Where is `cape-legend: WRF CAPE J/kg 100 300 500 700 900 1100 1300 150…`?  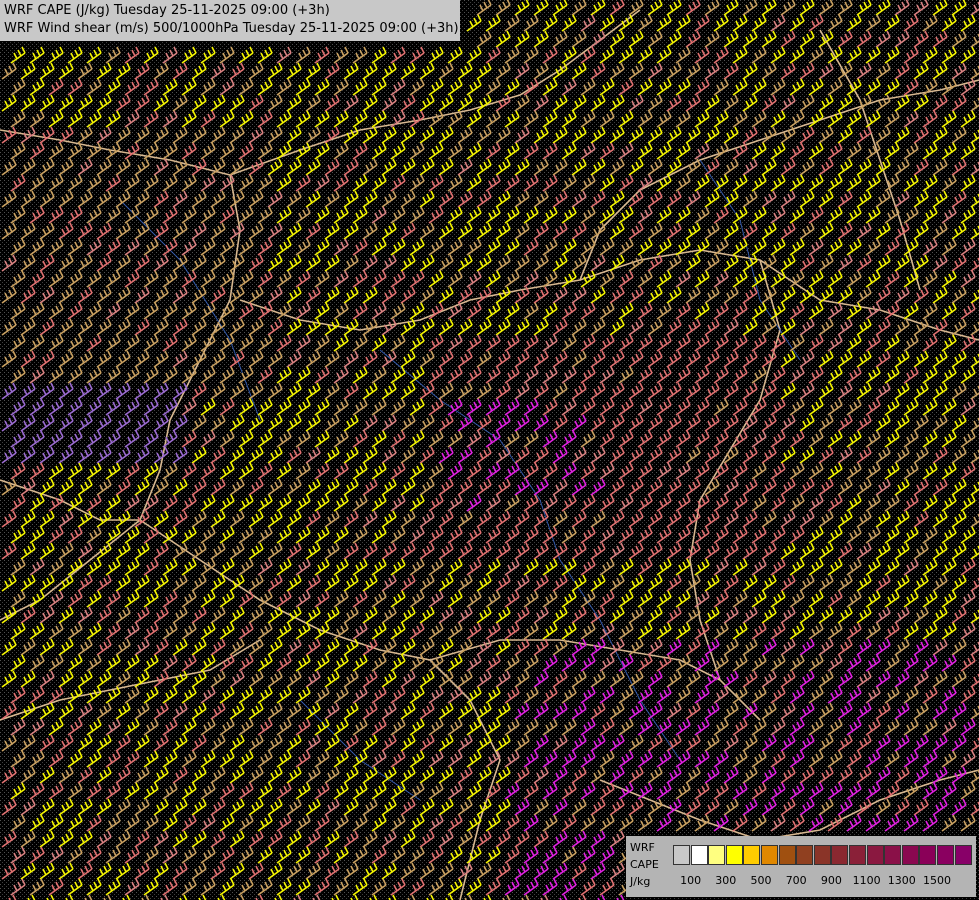 cape-legend: WRF CAPE J/kg 100 300 500 700 900 1100 1300 150… is located at coordinates (801, 866).